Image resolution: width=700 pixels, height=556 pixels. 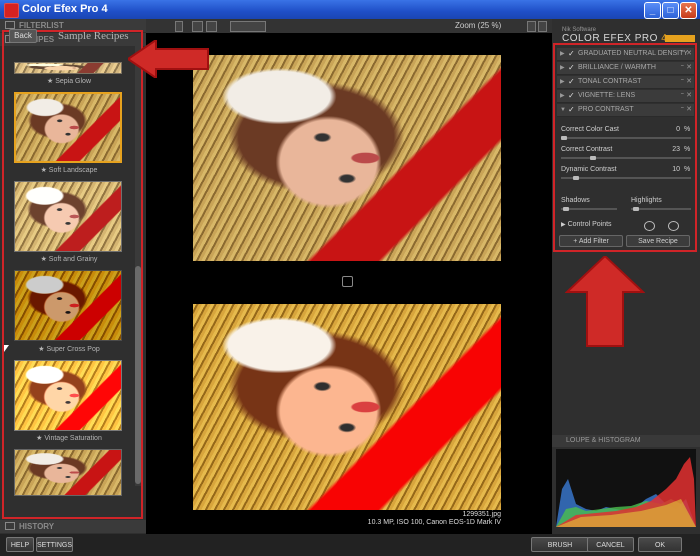 I want to click on filter-name: VIGNETTE: LENS, so click(x=607, y=95).